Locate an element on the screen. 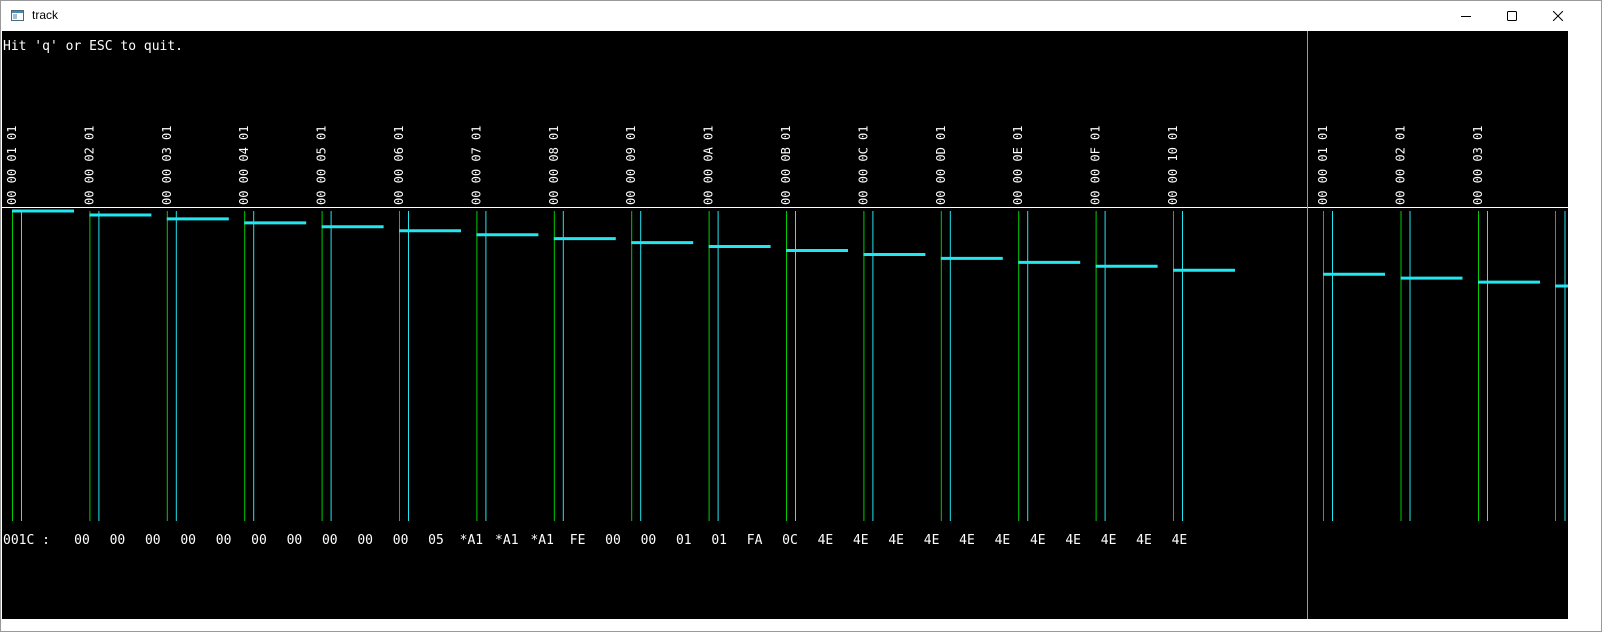  data-byte: 05 is located at coordinates (436, 540).